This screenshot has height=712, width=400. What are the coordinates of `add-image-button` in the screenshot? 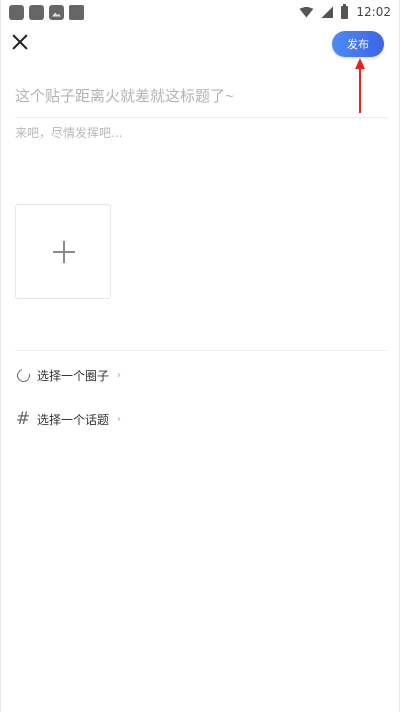 It's located at (63, 251).